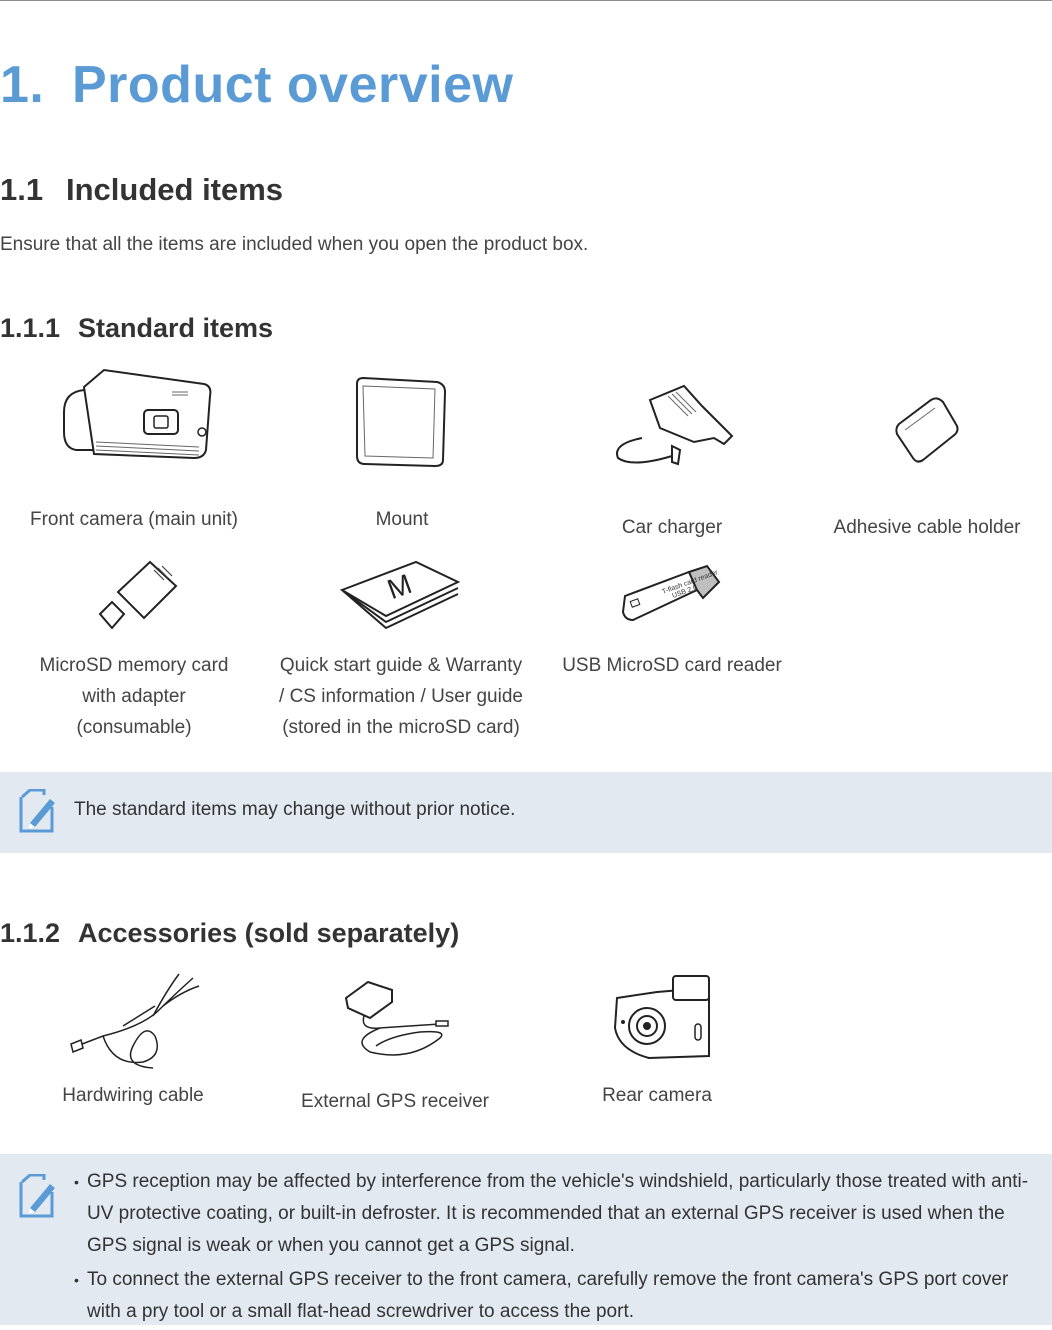 The width and height of the screenshot is (1052, 1330). What do you see at coordinates (134, 727) in the screenshot?
I see `microsd-label-line-3: (consumable)` at bounding box center [134, 727].